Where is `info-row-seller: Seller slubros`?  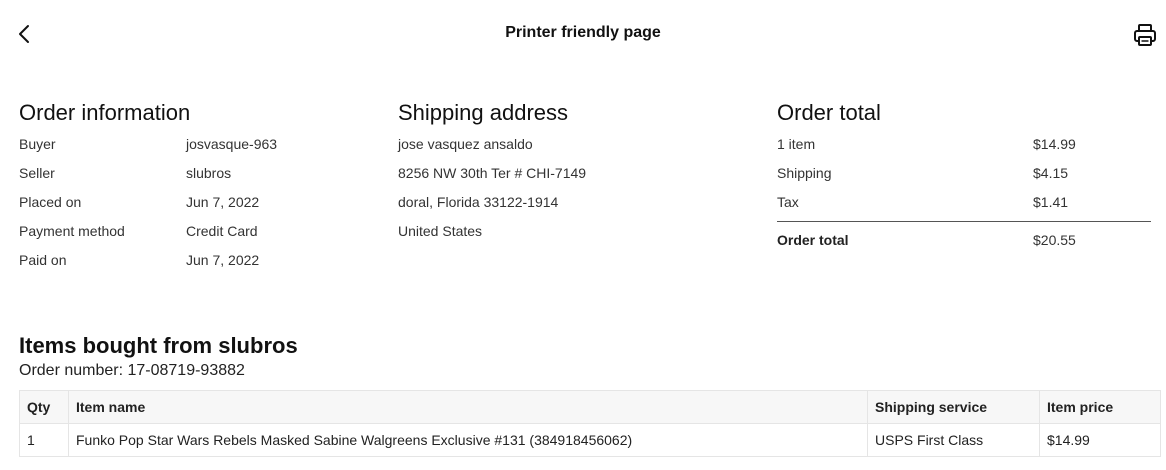
info-row-seller: Seller slubros is located at coordinates (189, 173).